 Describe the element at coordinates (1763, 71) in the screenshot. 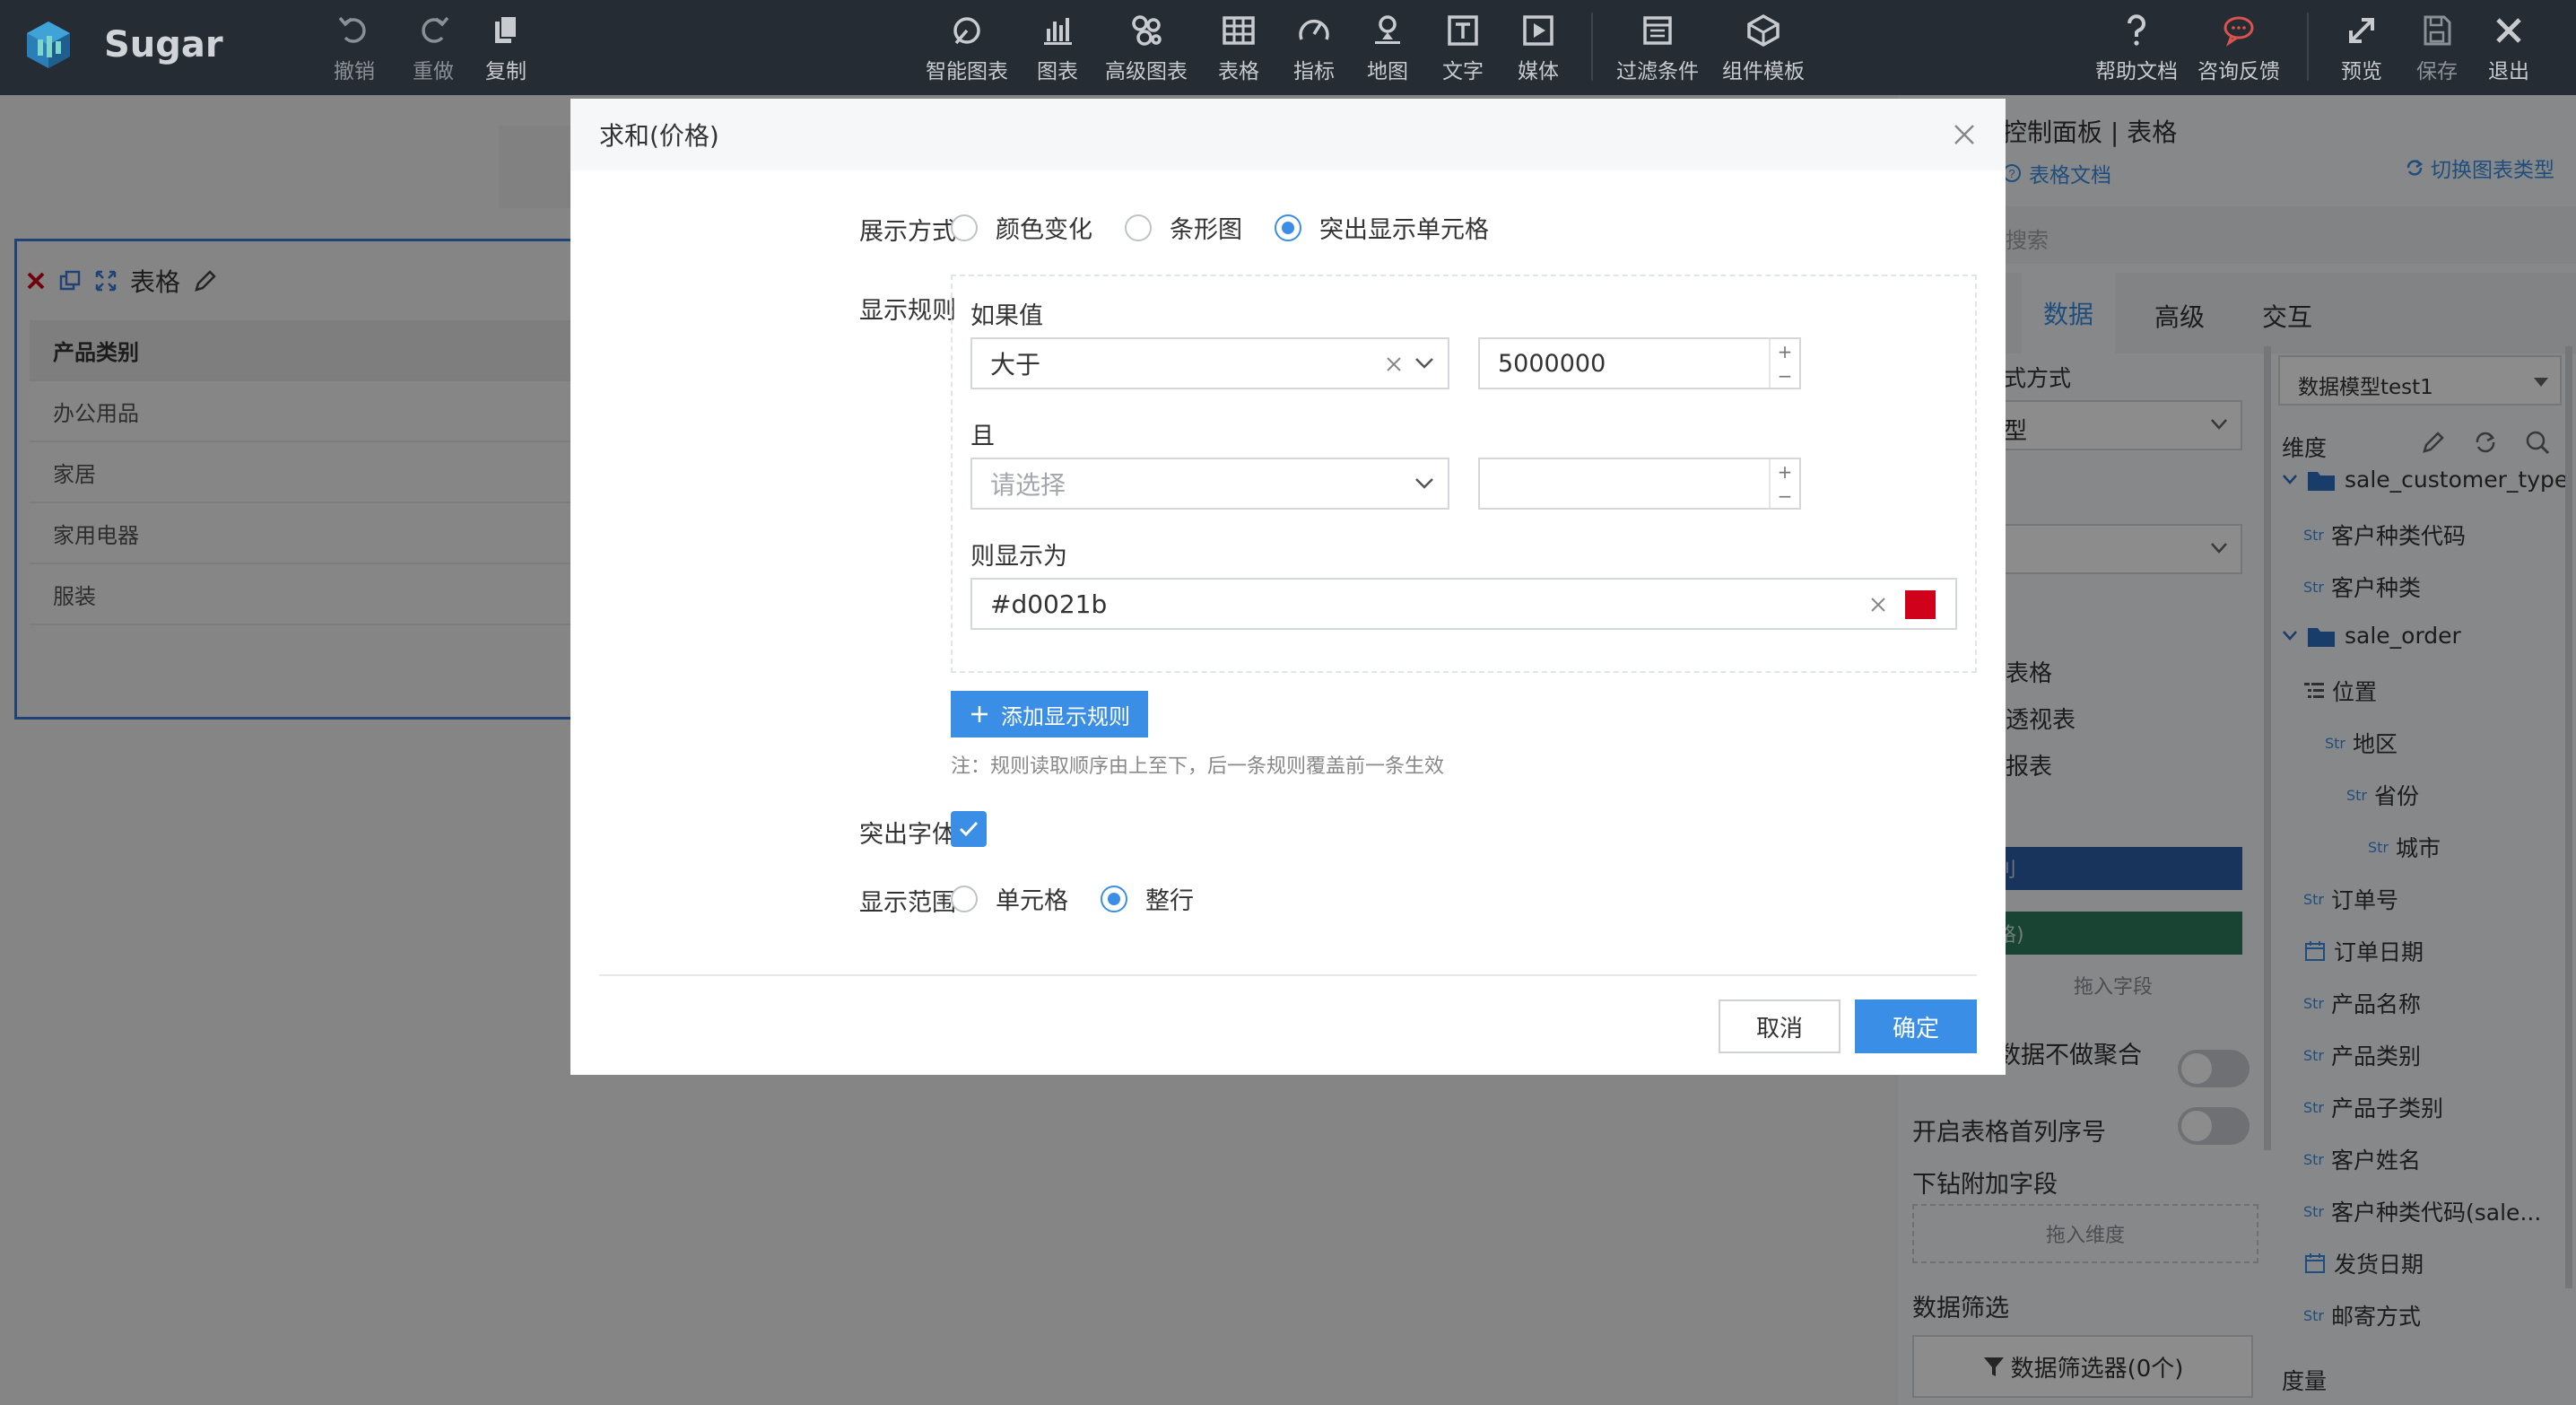

I see `component-template-label: 组件模板` at that location.